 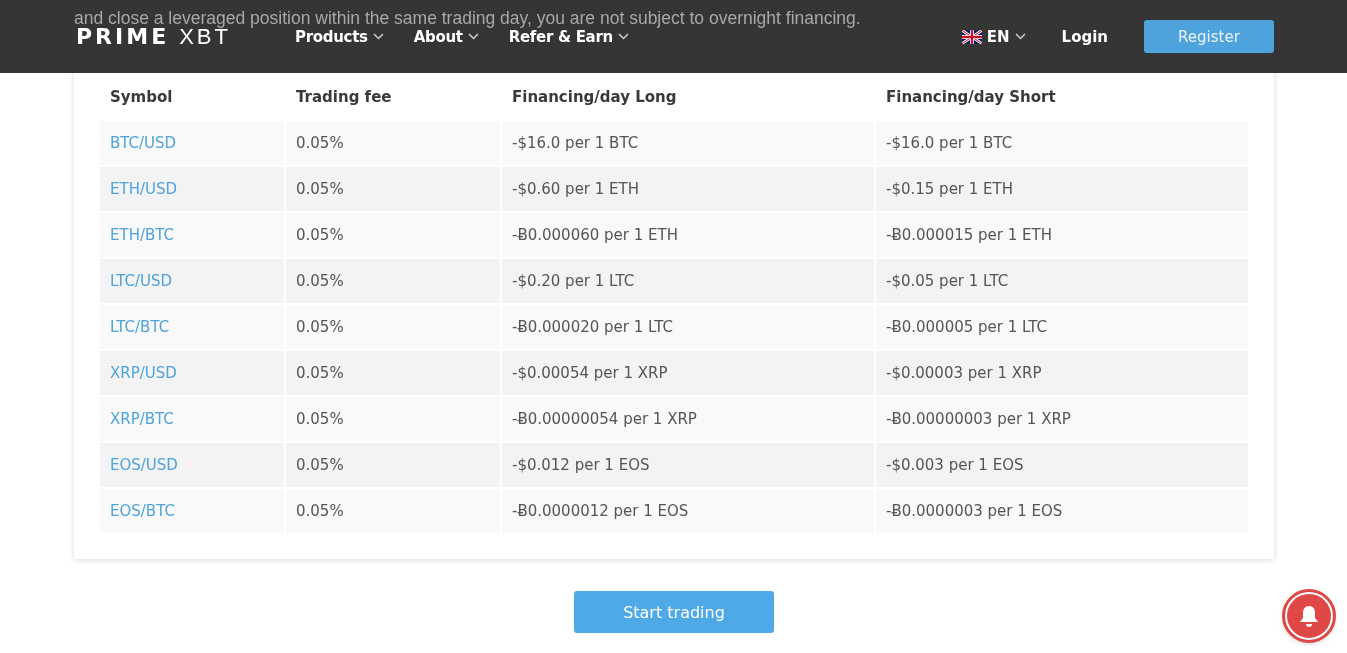 I want to click on table-cell: -$0.20 per 1 LTC, so click(x=688, y=281).